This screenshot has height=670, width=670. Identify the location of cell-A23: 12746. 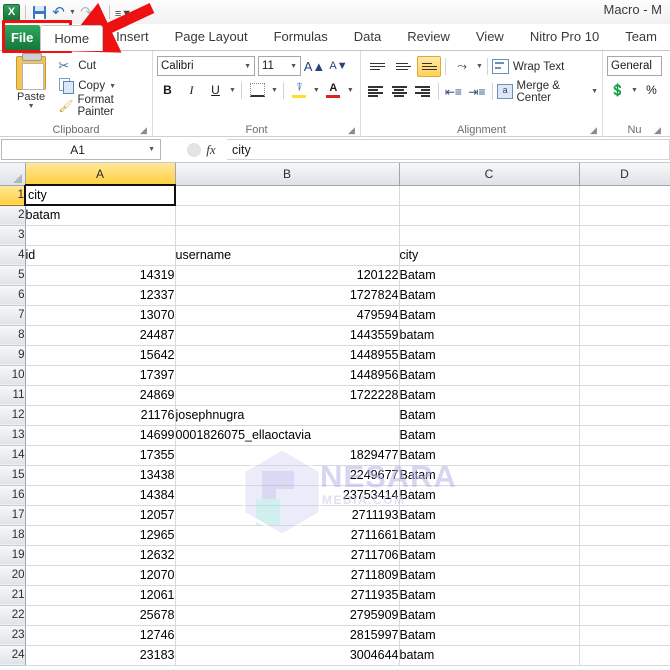
(100, 635).